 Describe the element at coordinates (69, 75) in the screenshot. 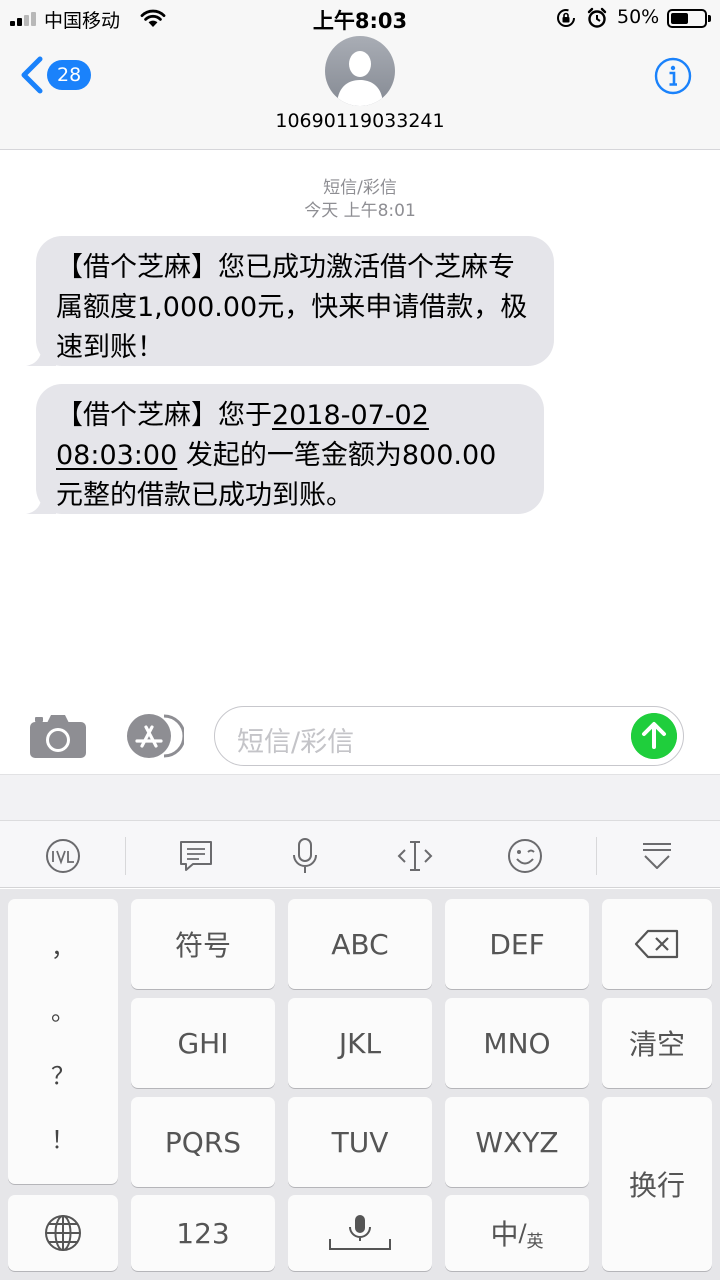

I see `back-unread-badge: 28` at that location.